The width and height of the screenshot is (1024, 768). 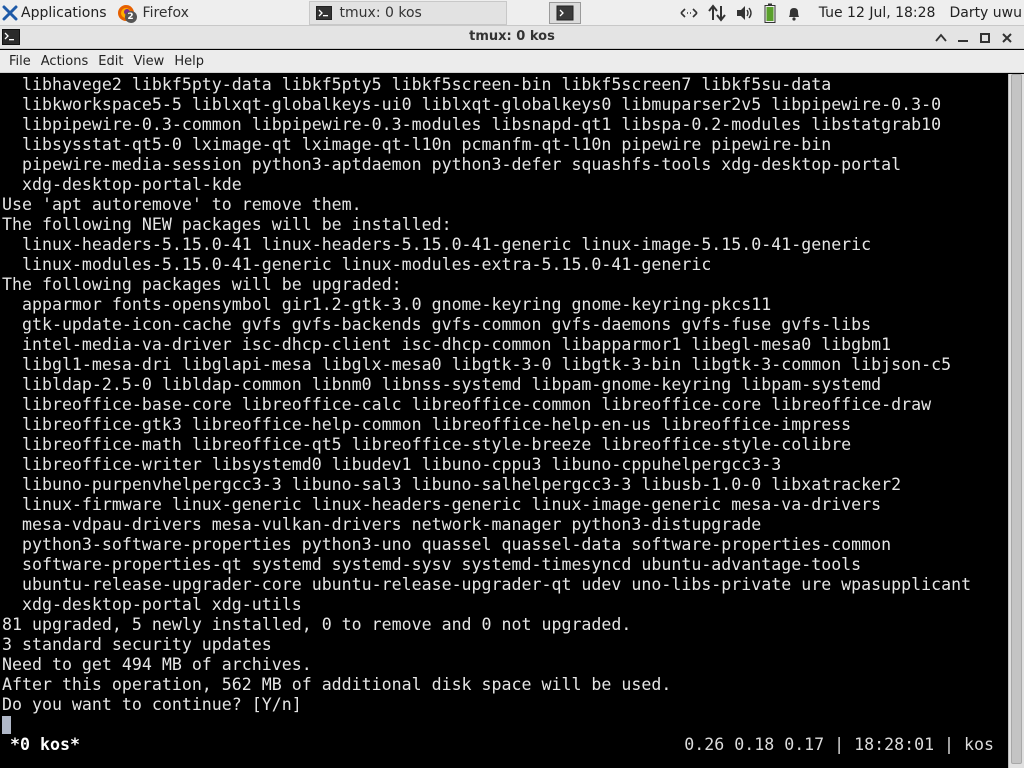 What do you see at coordinates (20, 61) in the screenshot?
I see `menu-file: File` at bounding box center [20, 61].